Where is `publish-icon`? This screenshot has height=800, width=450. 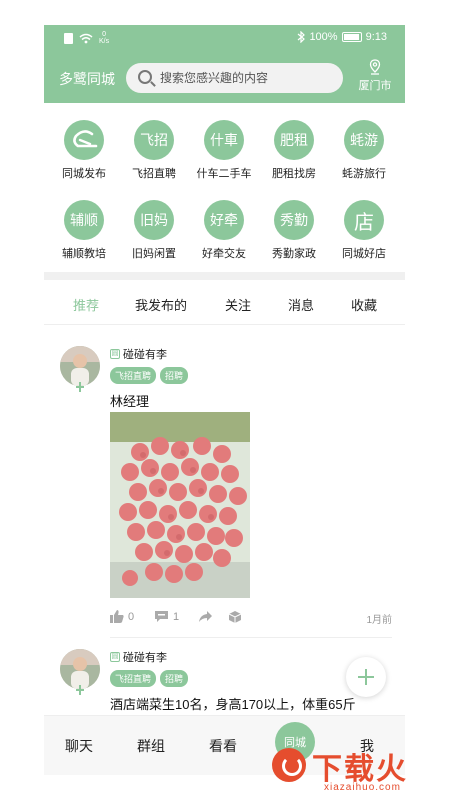
publish-icon is located at coordinates (84, 140).